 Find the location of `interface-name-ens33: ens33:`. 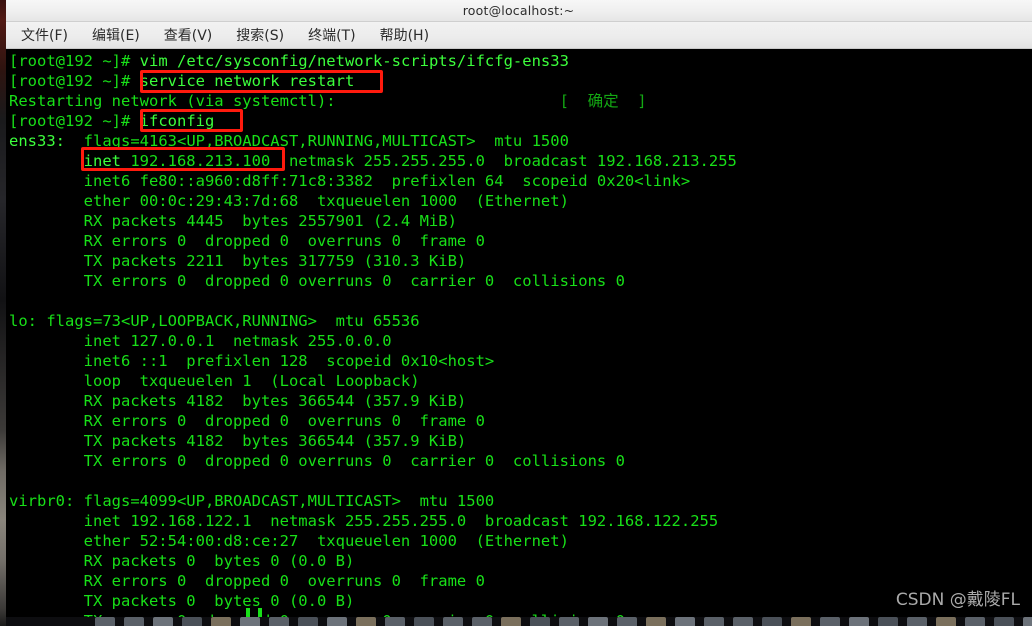

interface-name-ens33: ens33: is located at coordinates (37, 141).